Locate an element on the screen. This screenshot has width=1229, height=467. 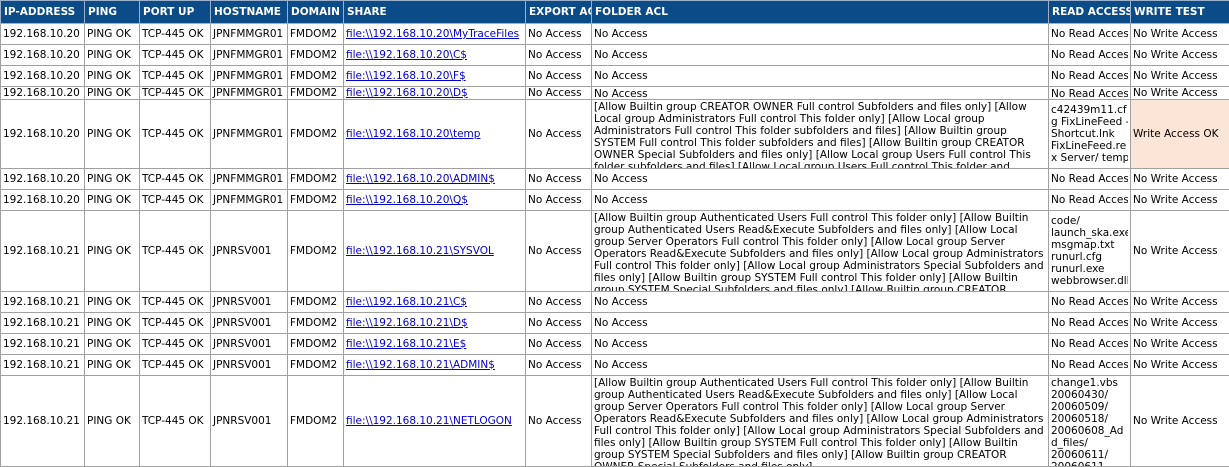
share-link: file:\\192.168.10.21\ADMIN$ is located at coordinates (420, 365).